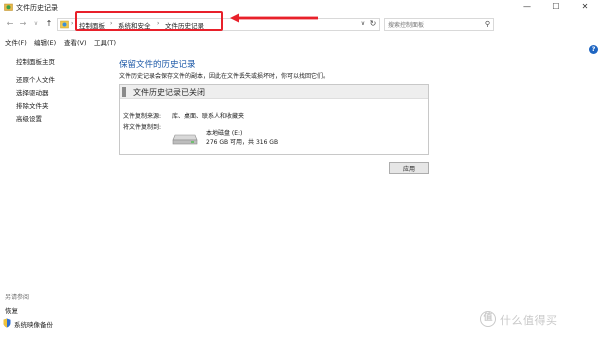 Image resolution: width=600 pixels, height=337 pixels. I want to click on minimize-button: —, so click(527, 7).